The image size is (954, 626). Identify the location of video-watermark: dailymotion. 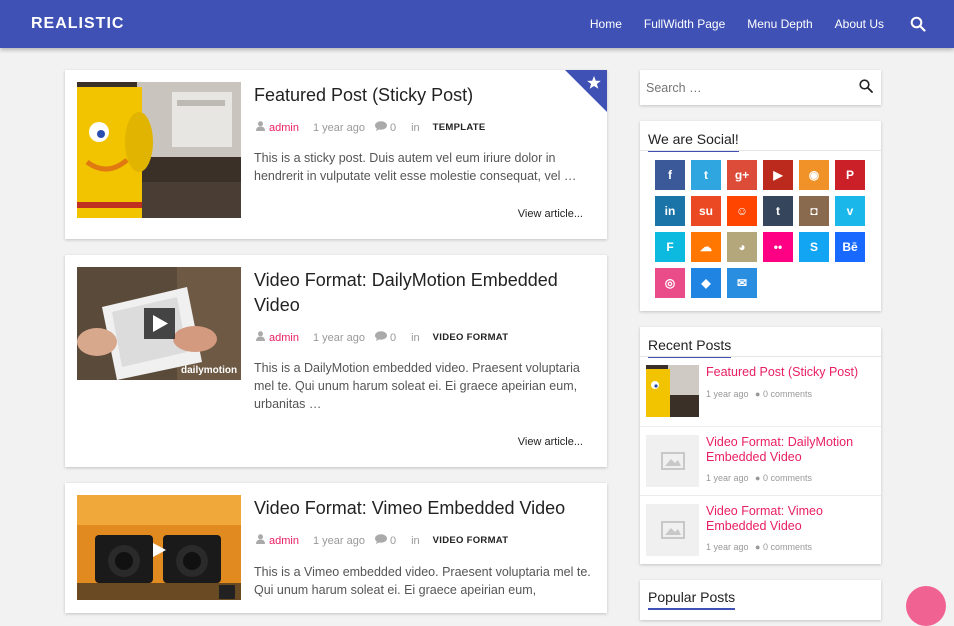
(209, 370).